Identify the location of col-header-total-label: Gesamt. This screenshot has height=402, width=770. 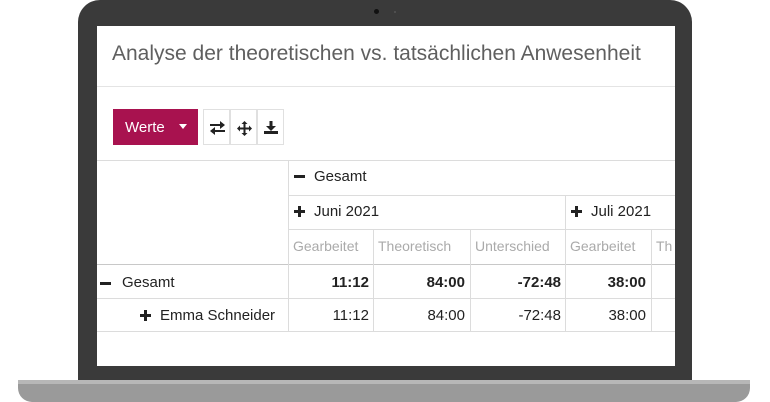
(340, 176).